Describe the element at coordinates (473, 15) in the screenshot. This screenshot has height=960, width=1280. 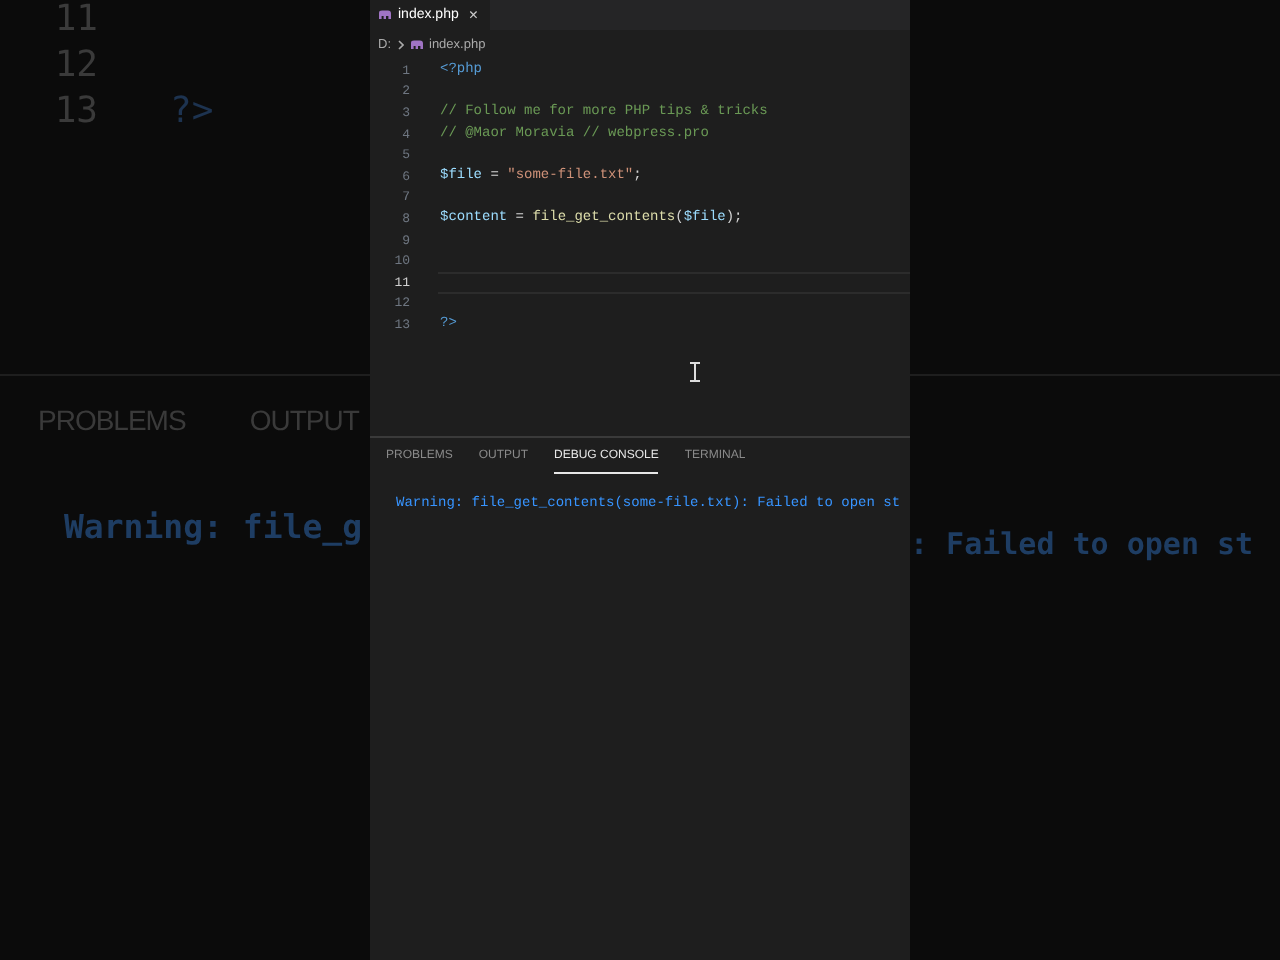
I see `close-button: ×` at that location.